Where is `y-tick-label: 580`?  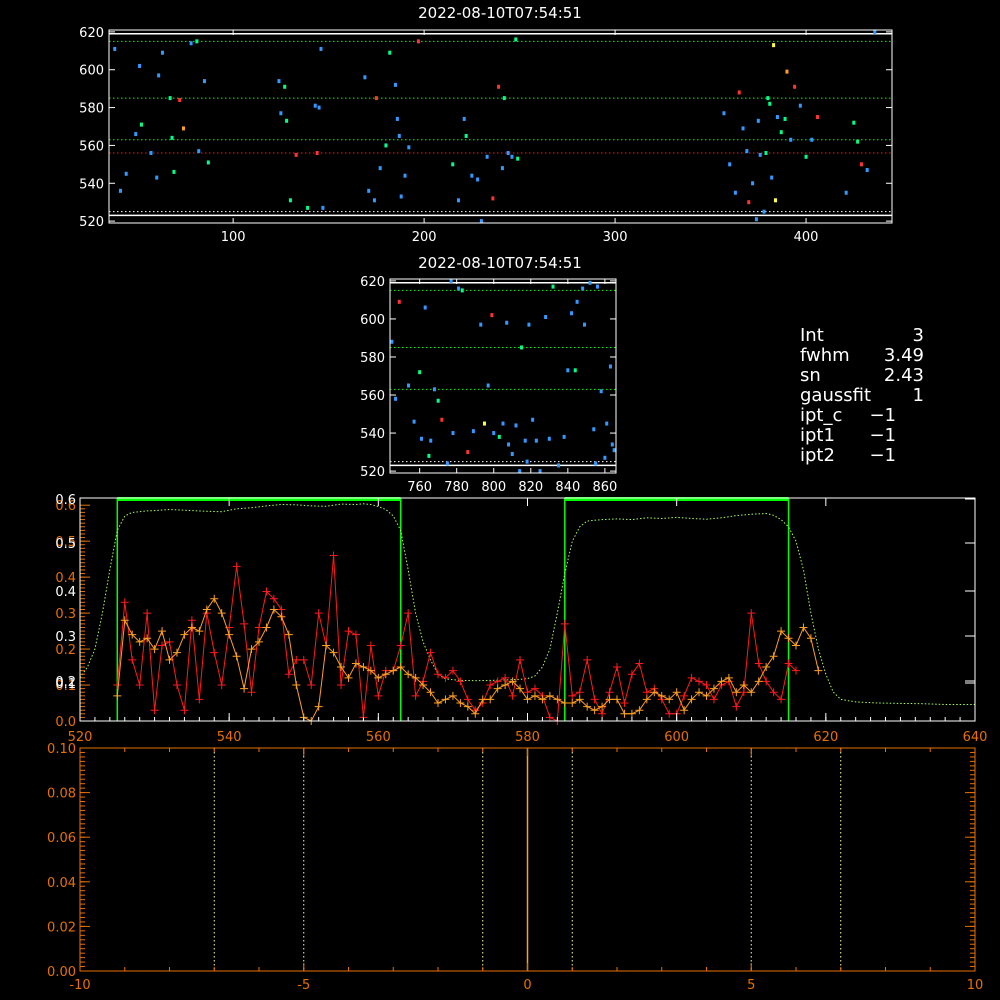 y-tick-label: 580 is located at coordinates (372, 358).